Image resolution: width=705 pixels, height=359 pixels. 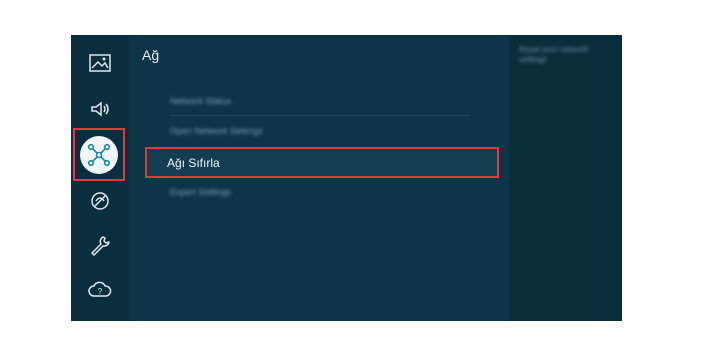 I want to click on rail-item-help: ?, so click(x=100, y=291).